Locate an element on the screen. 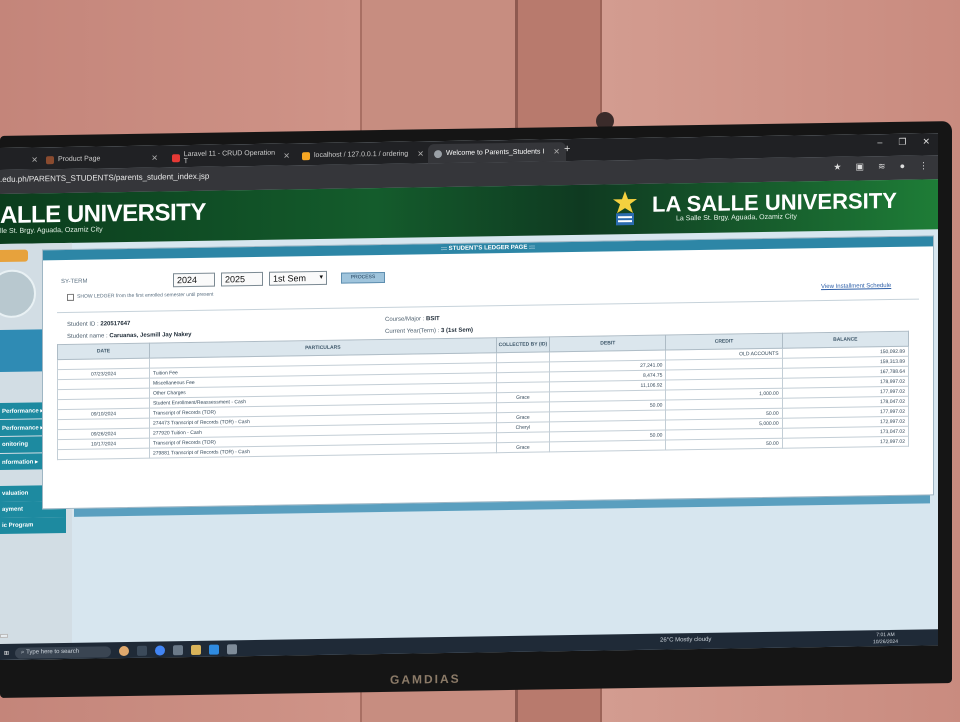 This screenshot has height=722, width=960. bookmark-star-icon: ★ is located at coordinates (837, 167).